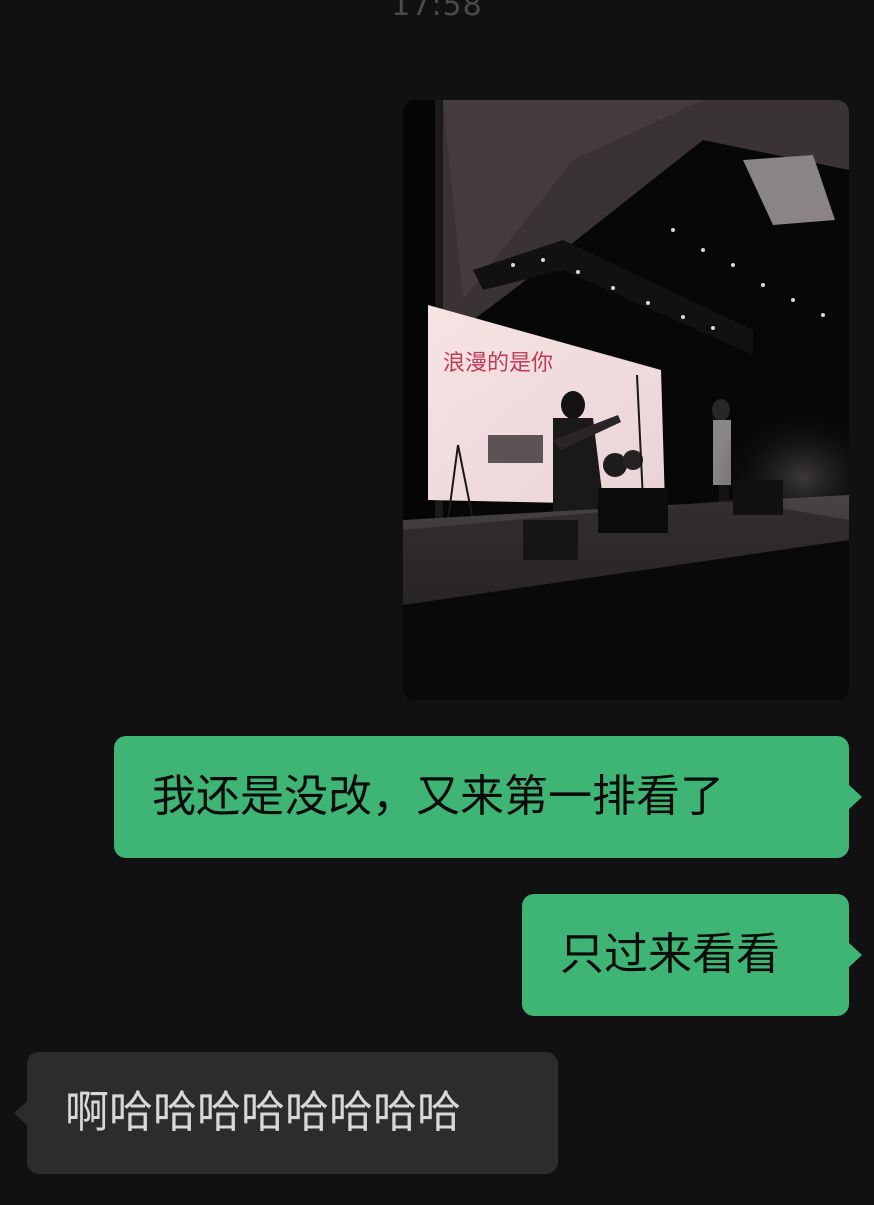 Image resolution: width=874 pixels, height=1205 pixels. I want to click on incoming-message-bubble: 啊哈哈哈哈哈哈哈哈, so click(286, 1113).